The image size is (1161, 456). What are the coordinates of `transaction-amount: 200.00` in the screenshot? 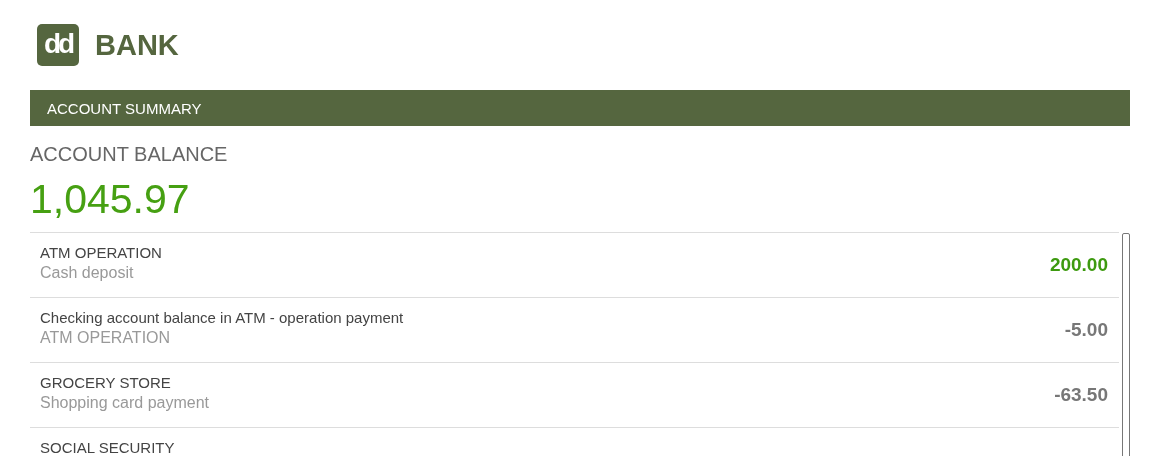 It's located at (1078, 264).